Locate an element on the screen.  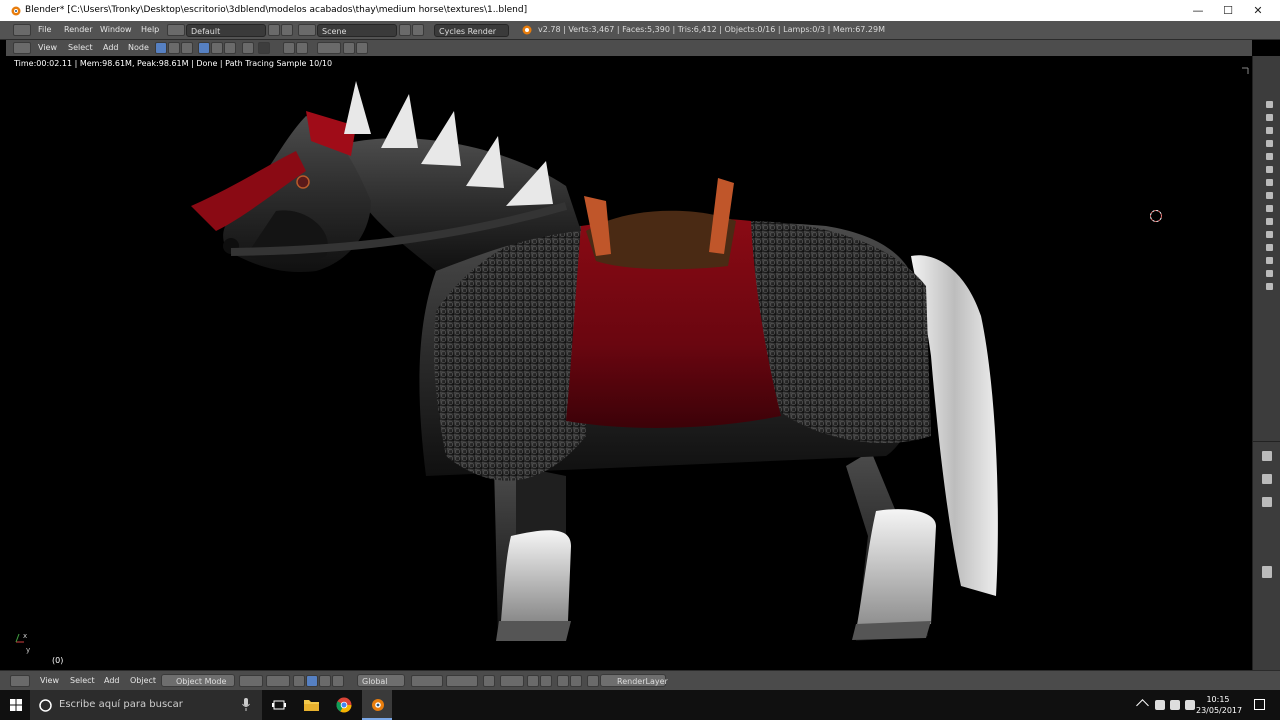
language-icon is located at coordinates (1190, 705).